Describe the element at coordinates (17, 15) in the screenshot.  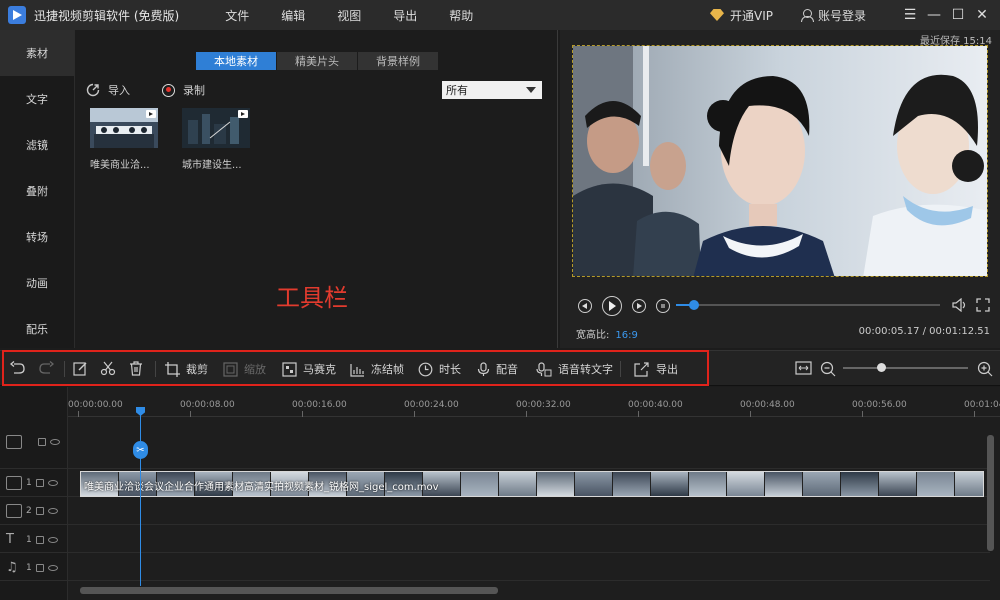
I see `app-logo-icon` at that location.